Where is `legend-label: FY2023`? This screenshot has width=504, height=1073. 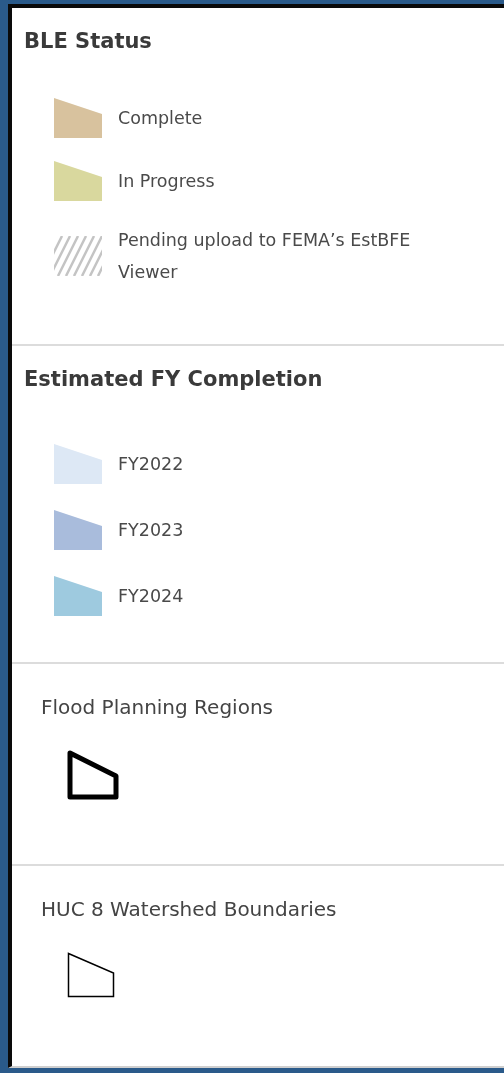 legend-label: FY2023 is located at coordinates (151, 530).